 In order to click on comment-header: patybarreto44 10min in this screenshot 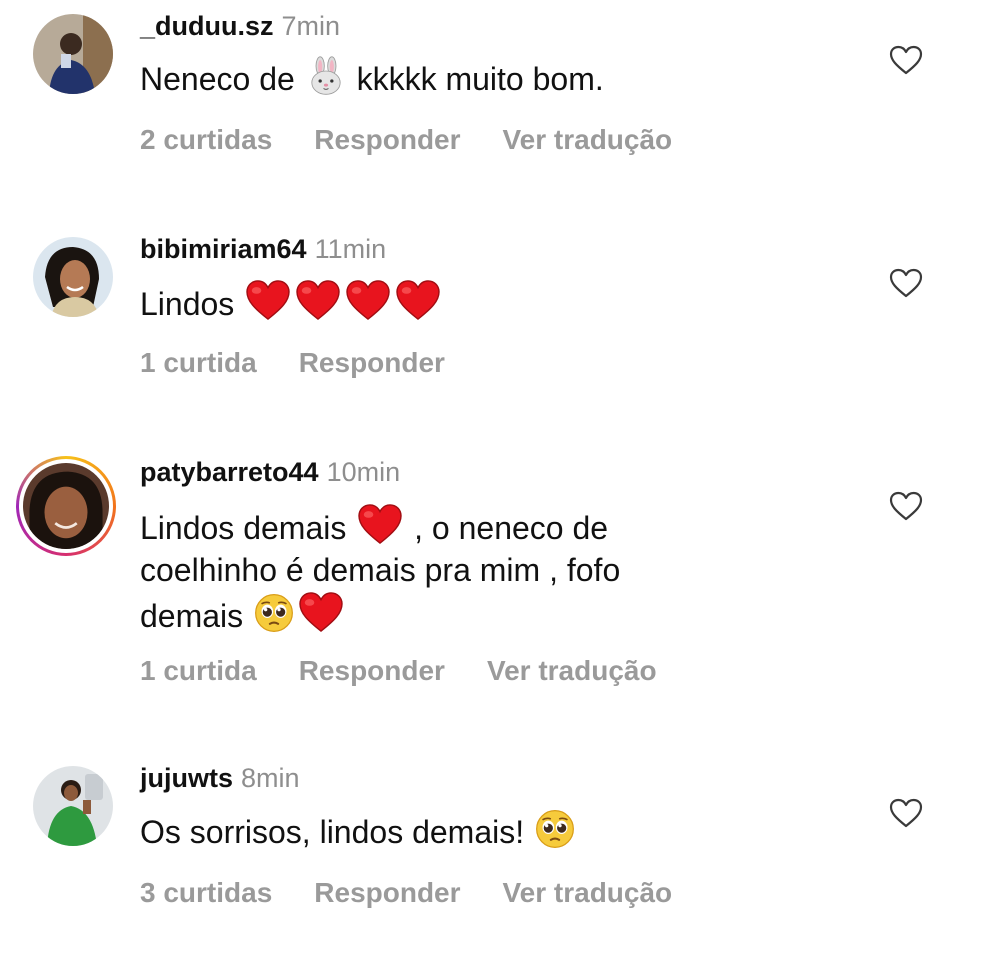, I will do `click(270, 472)`.